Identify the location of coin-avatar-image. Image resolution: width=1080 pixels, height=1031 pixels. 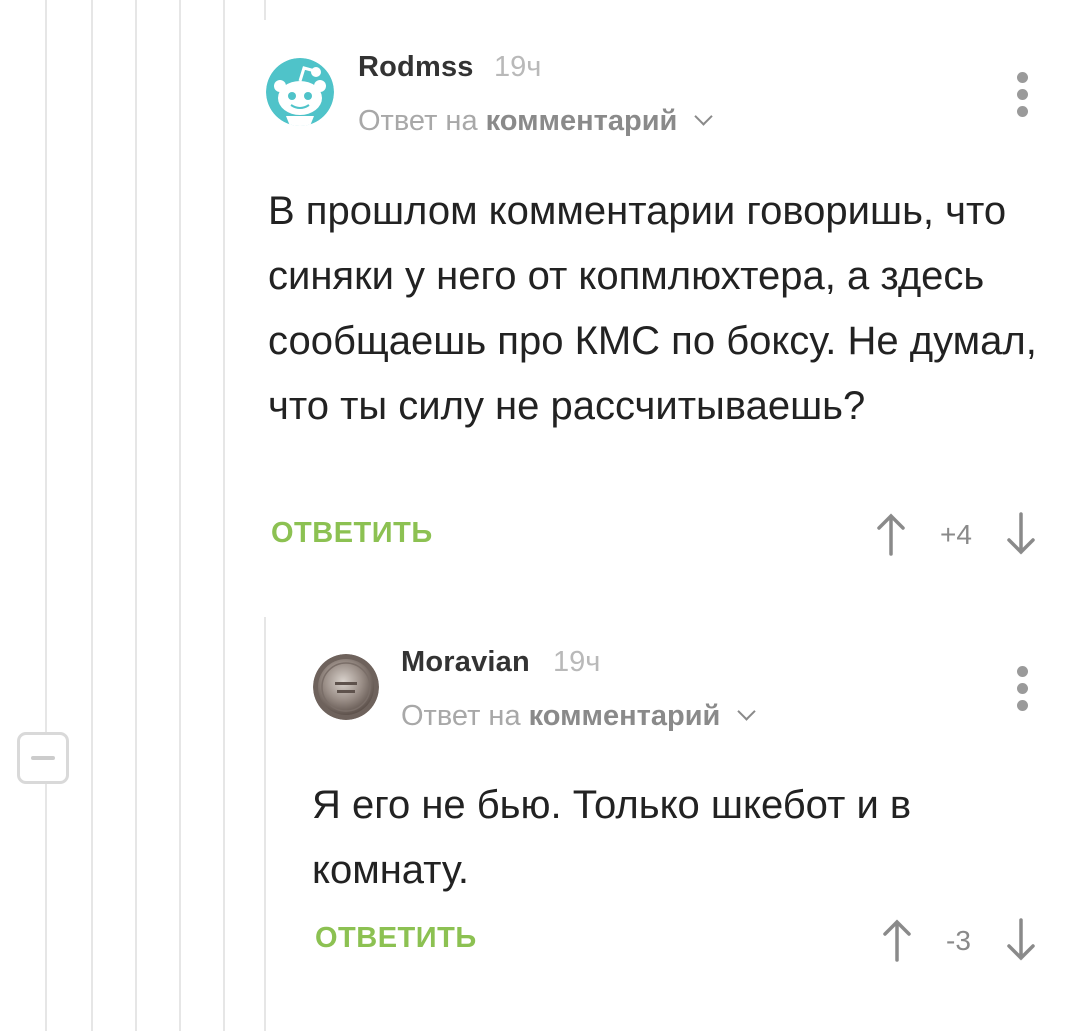
(346, 687).